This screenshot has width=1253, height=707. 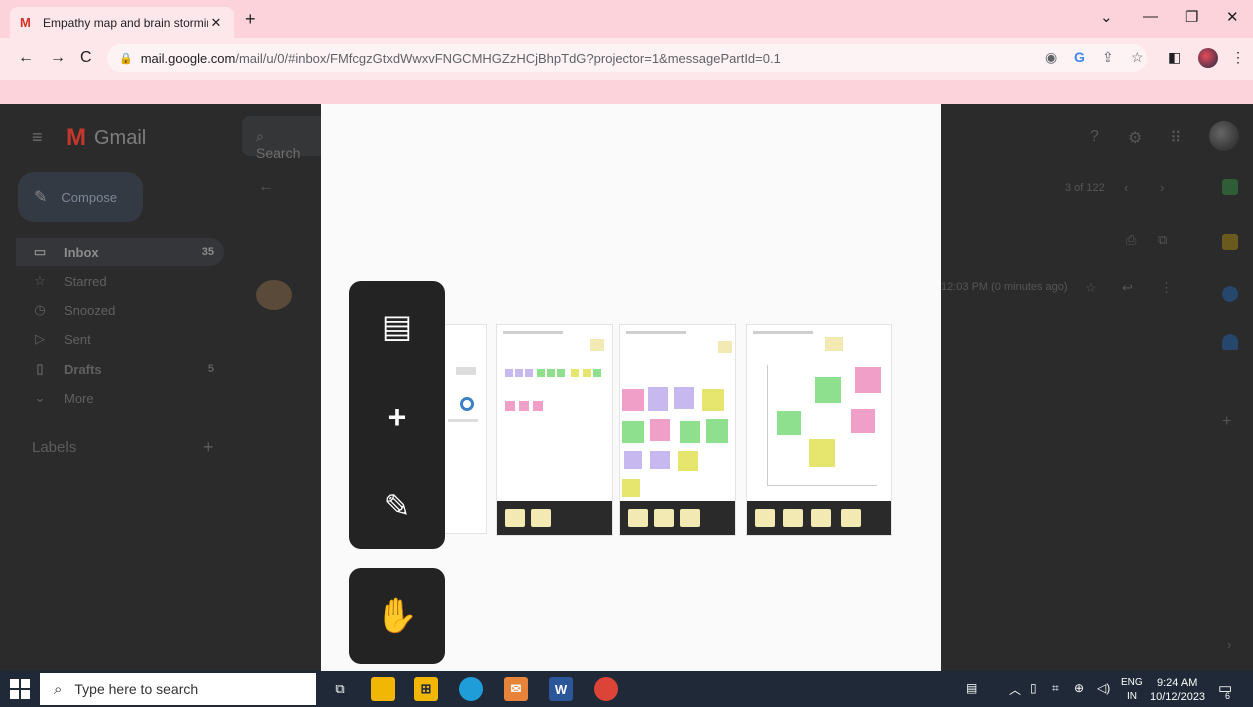 What do you see at coordinates (397, 506) in the screenshot?
I see `pen-tool-button: ✎` at bounding box center [397, 506].